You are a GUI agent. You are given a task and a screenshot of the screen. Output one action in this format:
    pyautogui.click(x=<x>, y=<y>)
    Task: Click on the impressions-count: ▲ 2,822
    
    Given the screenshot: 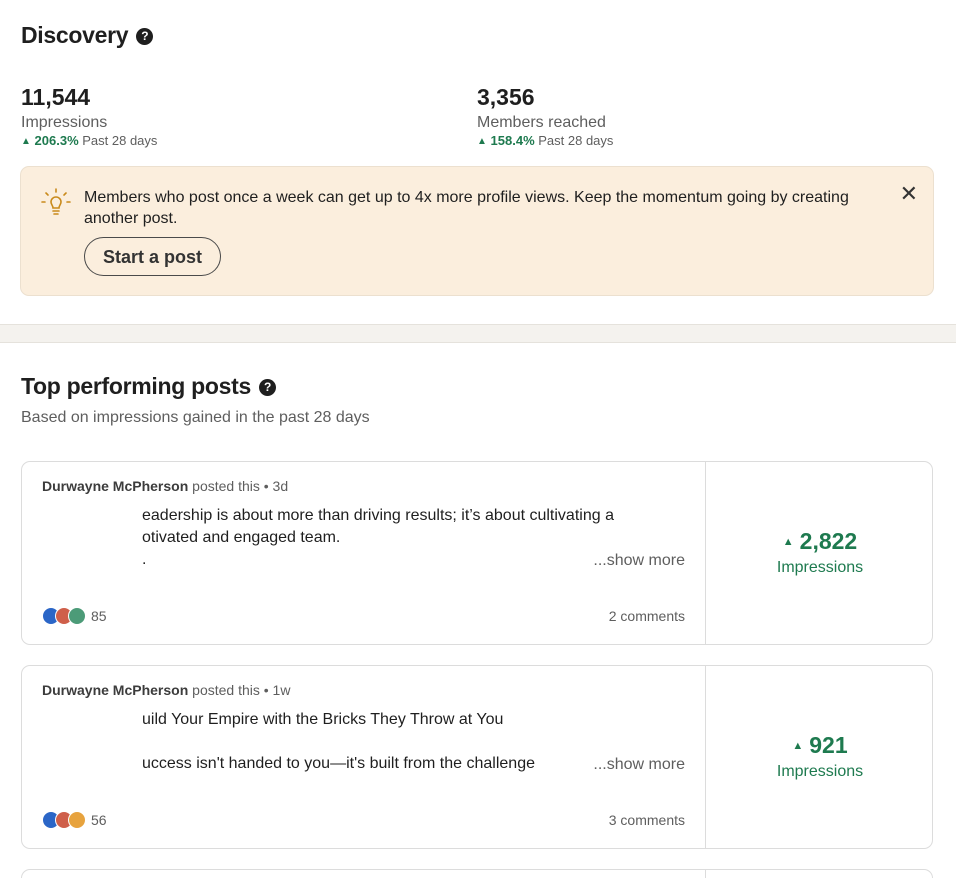 What is the action you would take?
    pyautogui.click(x=820, y=541)
    